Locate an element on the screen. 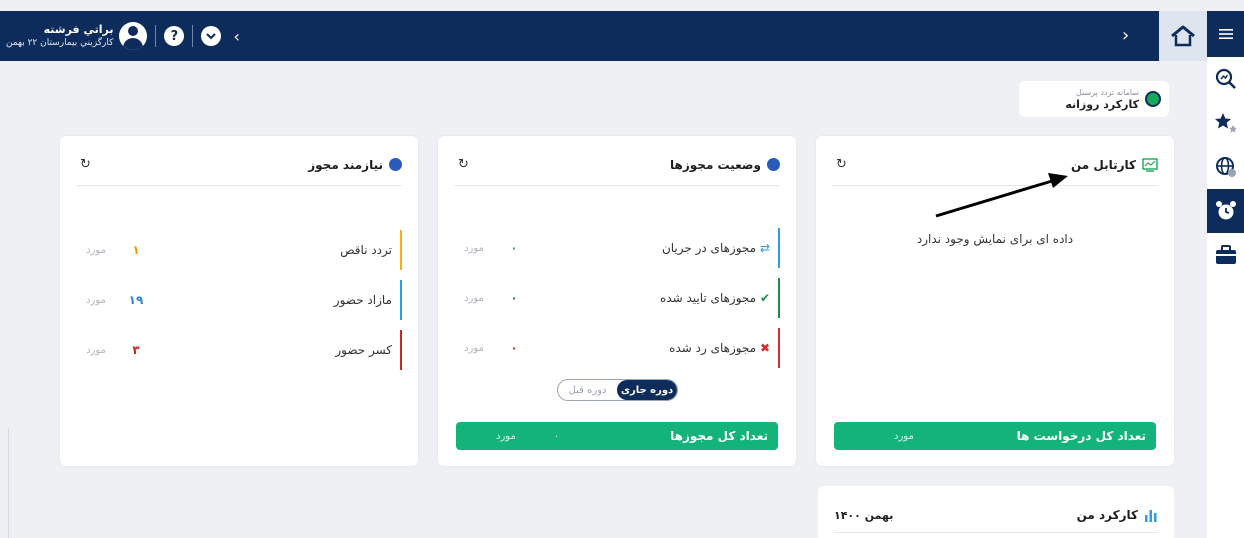 This screenshot has height=538, width=1244. row-label: کسر حضور is located at coordinates (363, 350).